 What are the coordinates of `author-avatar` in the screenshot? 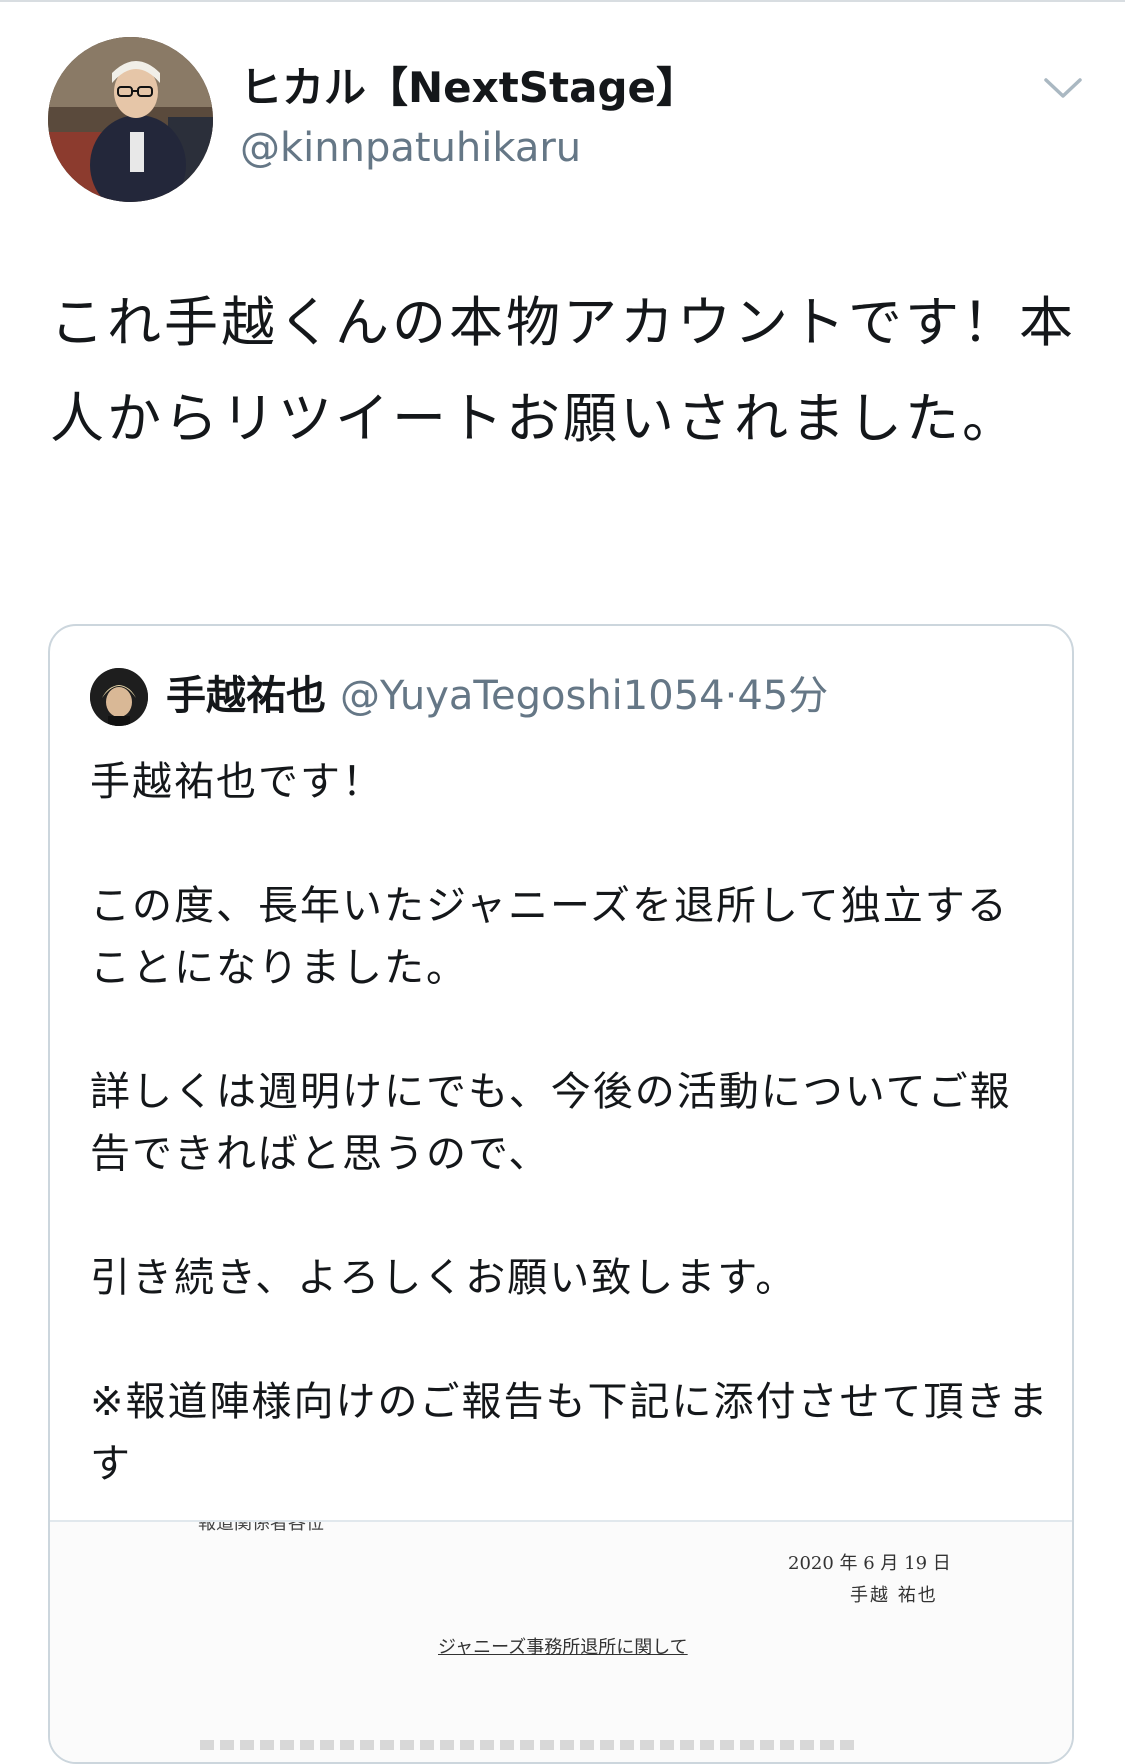 It's located at (130, 119).